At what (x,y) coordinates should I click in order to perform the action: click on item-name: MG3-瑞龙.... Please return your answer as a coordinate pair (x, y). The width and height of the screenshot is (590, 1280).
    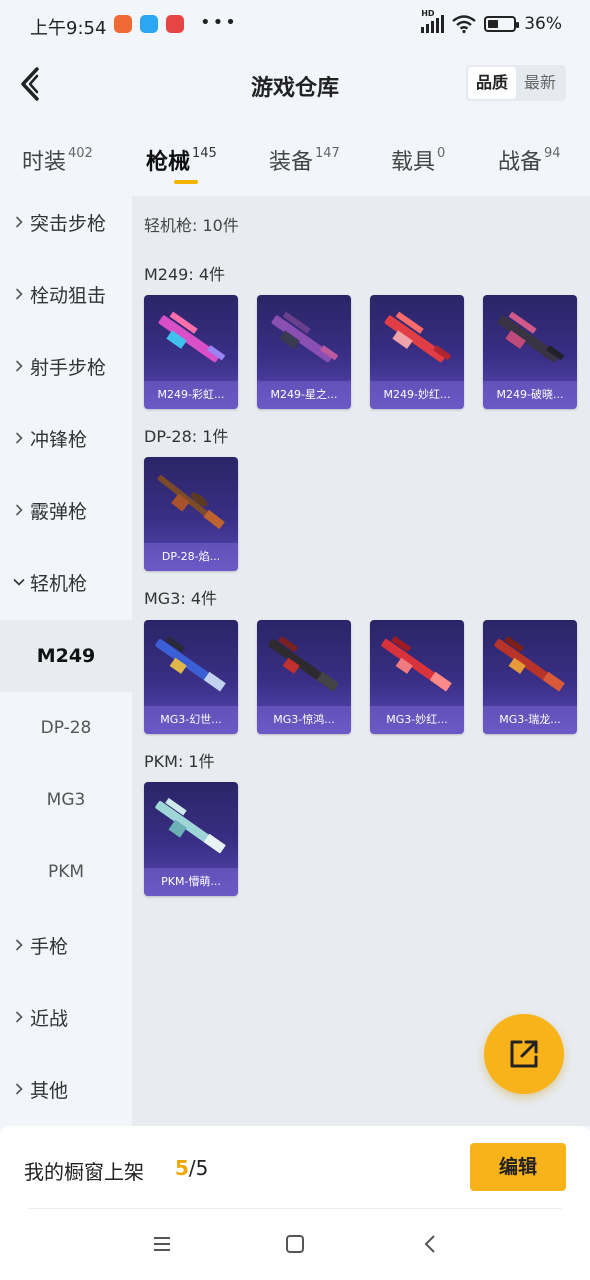
    Looking at the image, I should click on (530, 720).